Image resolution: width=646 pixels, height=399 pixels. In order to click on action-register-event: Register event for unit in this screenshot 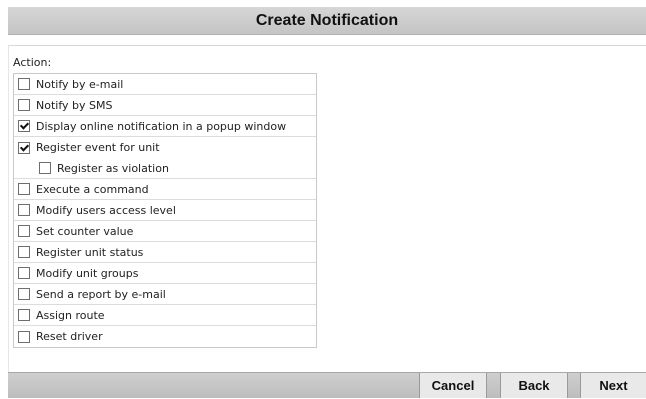, I will do `click(165, 147)`.